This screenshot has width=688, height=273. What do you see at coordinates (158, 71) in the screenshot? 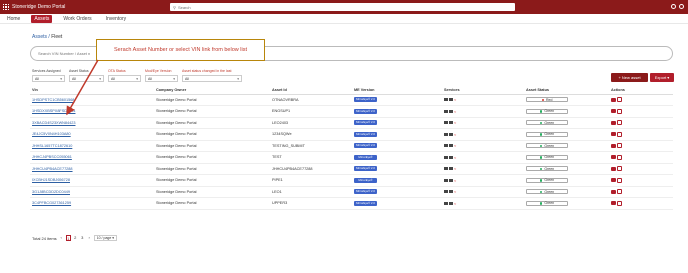
I see `filter-label: Mod/Eye Version` at bounding box center [158, 71].